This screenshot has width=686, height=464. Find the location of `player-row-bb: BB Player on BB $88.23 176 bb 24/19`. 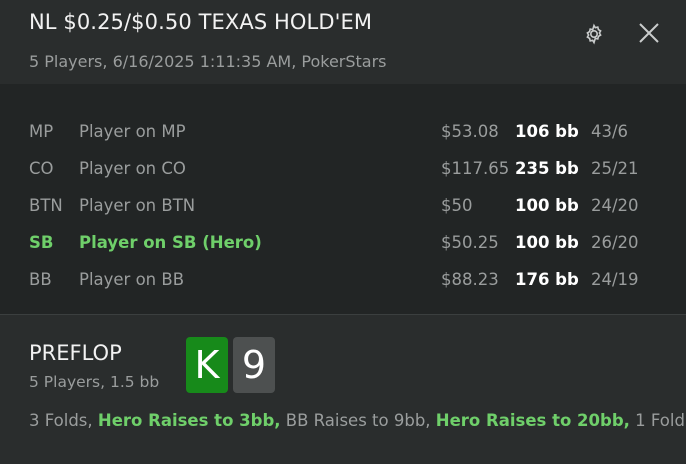

player-row-bb: BB Player on BB $88.23 176 bb 24/19 is located at coordinates (343, 280).